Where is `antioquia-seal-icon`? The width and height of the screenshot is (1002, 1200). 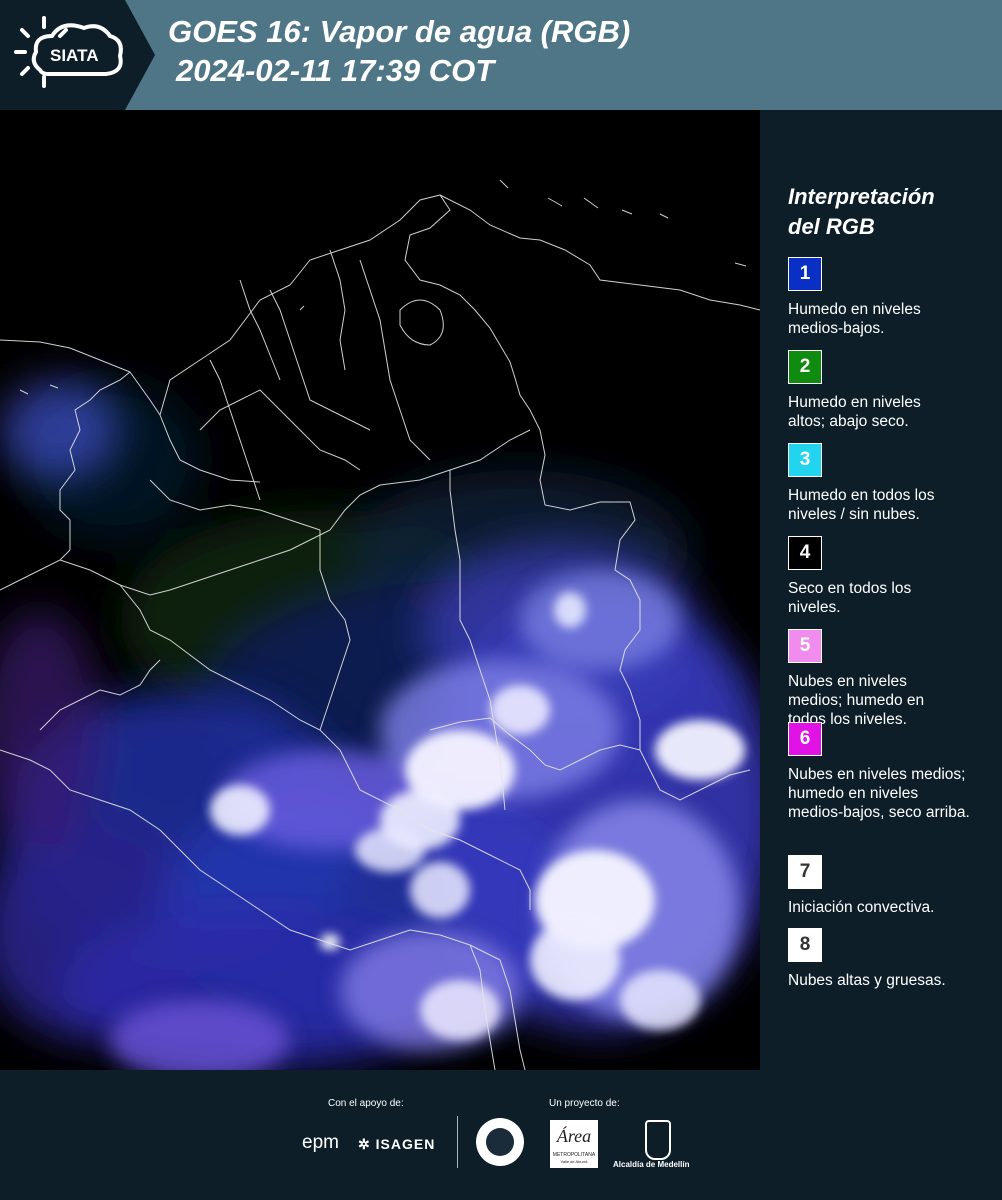
antioquia-seal-icon is located at coordinates (500, 1142).